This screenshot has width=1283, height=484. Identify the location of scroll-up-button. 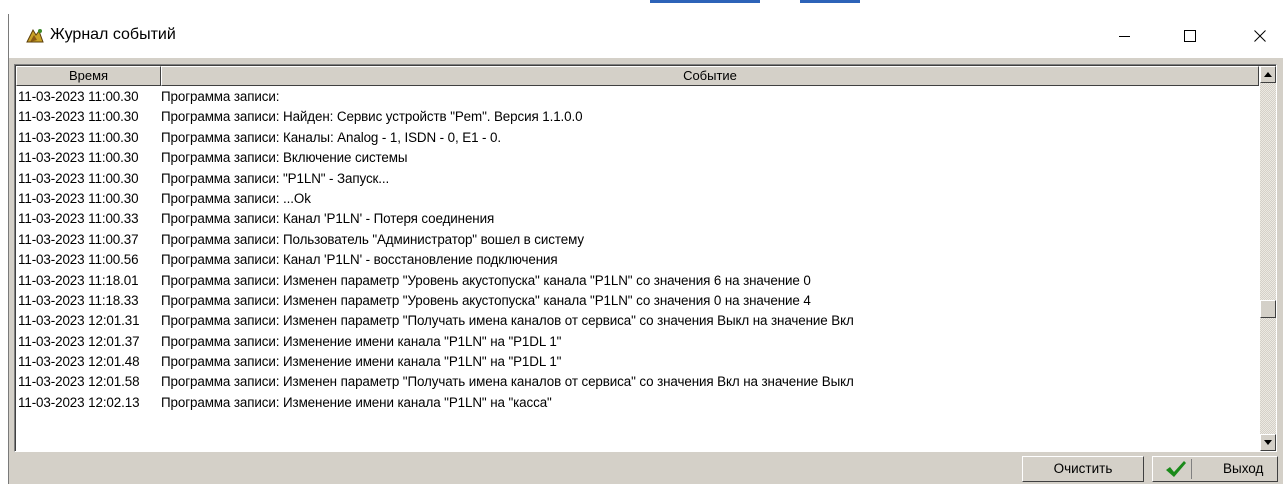
(1268, 74).